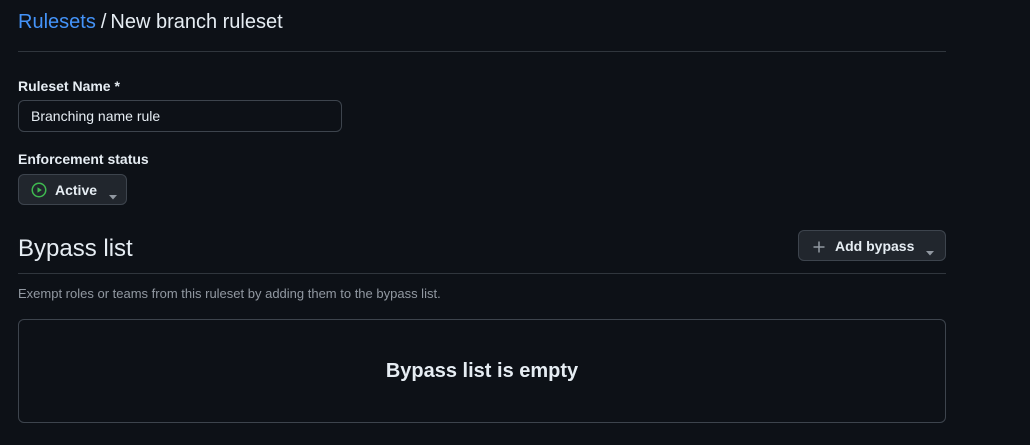 This screenshot has height=445, width=1030. I want to click on bypass-list-heading: Bypass list, so click(75, 248).